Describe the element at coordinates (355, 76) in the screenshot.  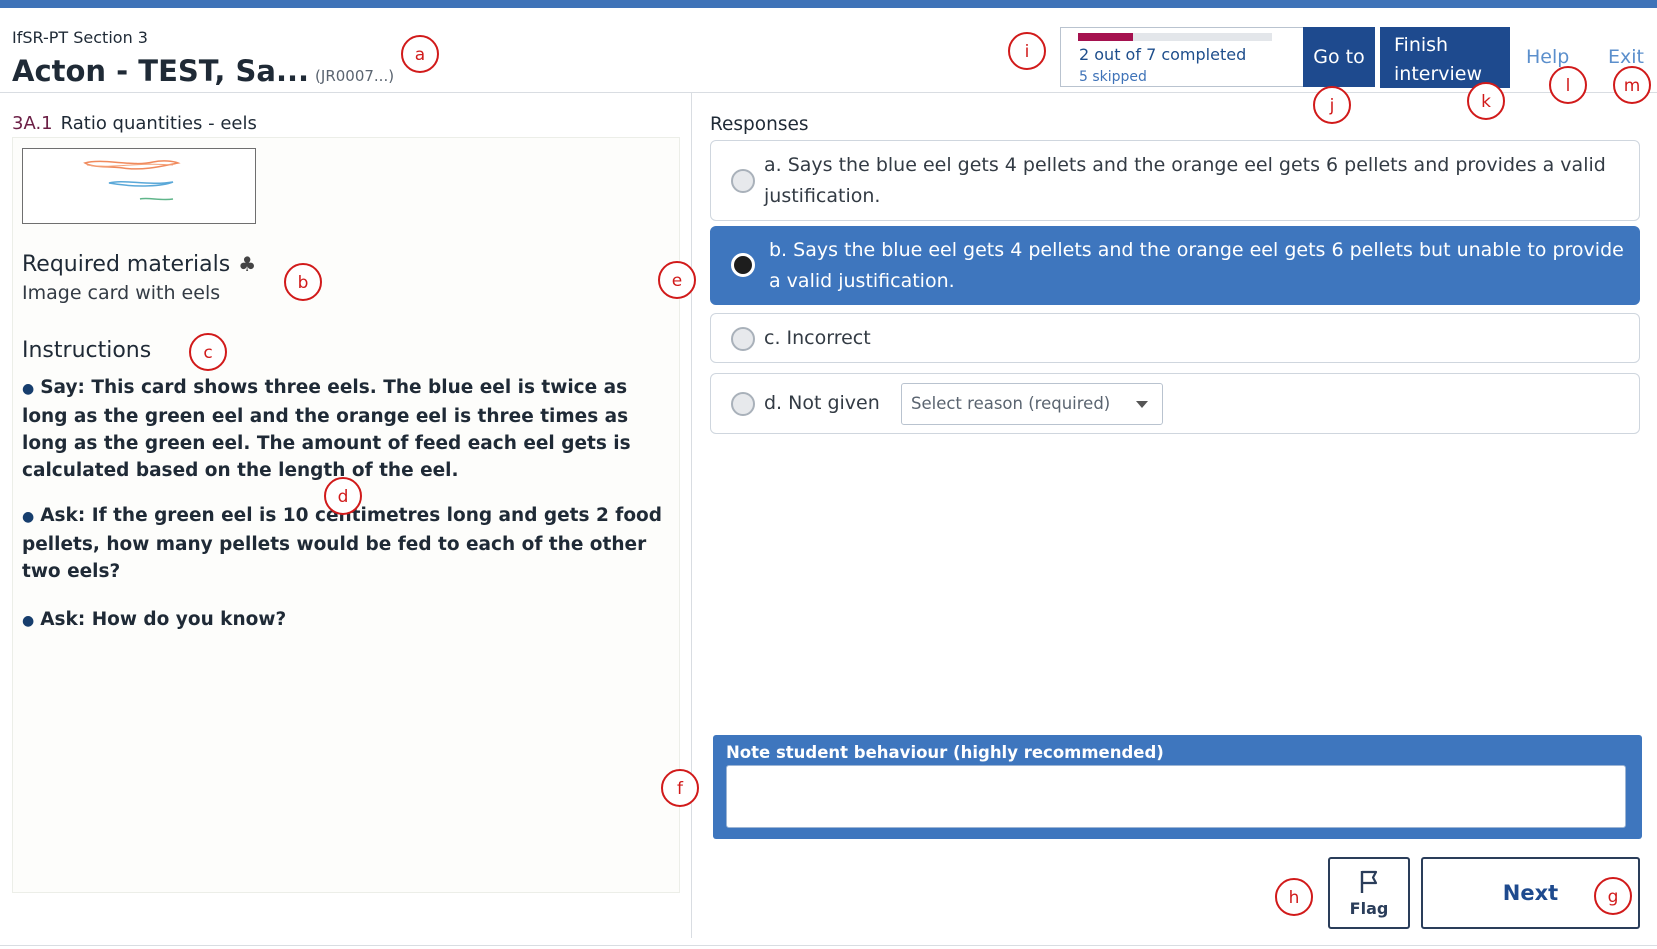
I see `student-id: (JR0007...)` at that location.